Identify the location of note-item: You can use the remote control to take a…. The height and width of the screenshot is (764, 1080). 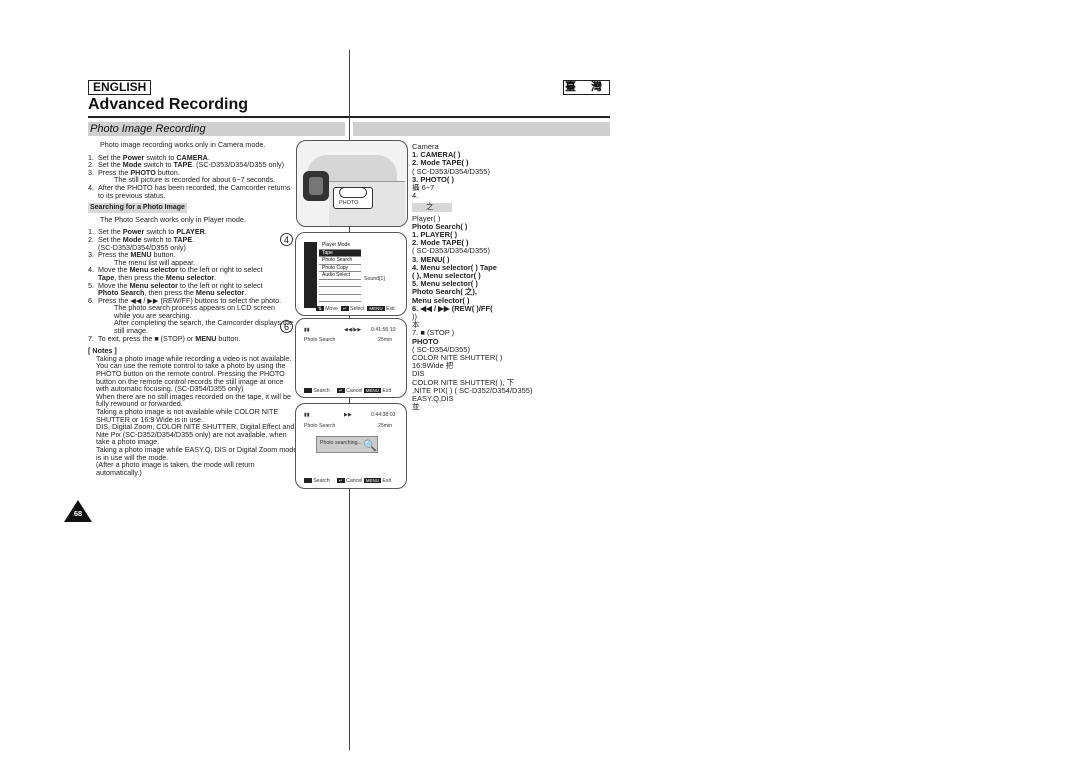
(191, 377).